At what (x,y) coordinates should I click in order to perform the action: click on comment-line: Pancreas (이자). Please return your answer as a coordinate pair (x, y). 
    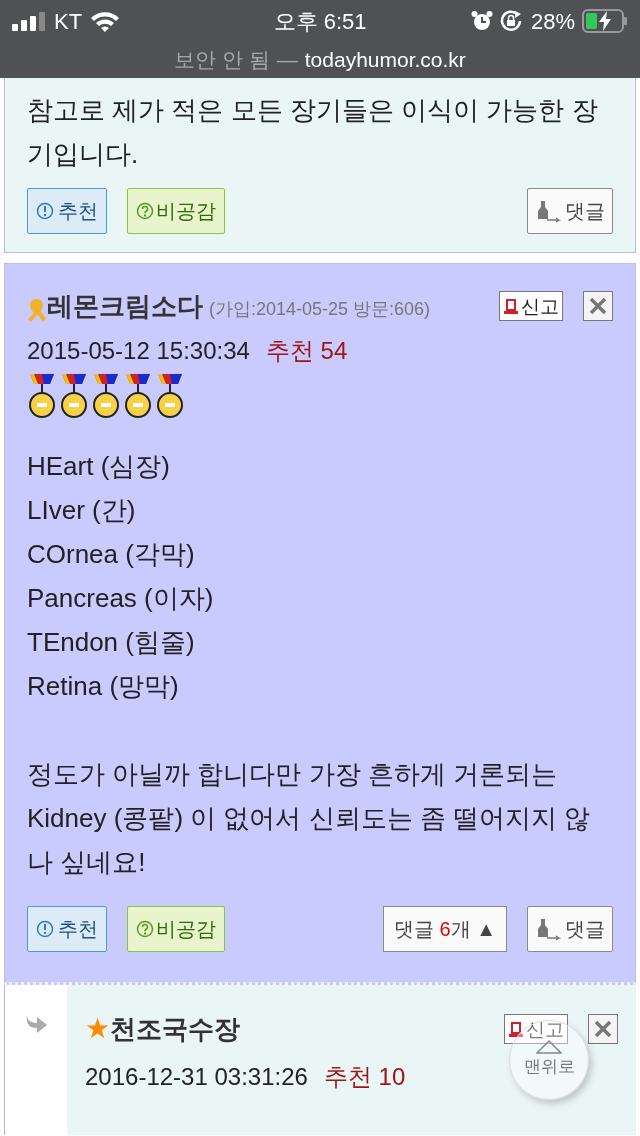
    Looking at the image, I should click on (121, 598).